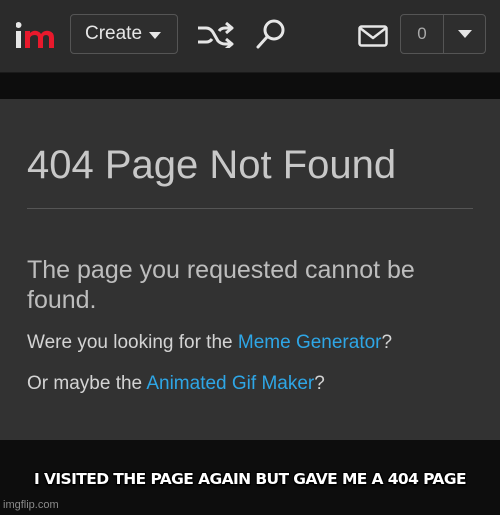 The width and height of the screenshot is (500, 515). What do you see at coordinates (221, 285) in the screenshot?
I see `error-message: The page you requested cannot be found.` at bounding box center [221, 285].